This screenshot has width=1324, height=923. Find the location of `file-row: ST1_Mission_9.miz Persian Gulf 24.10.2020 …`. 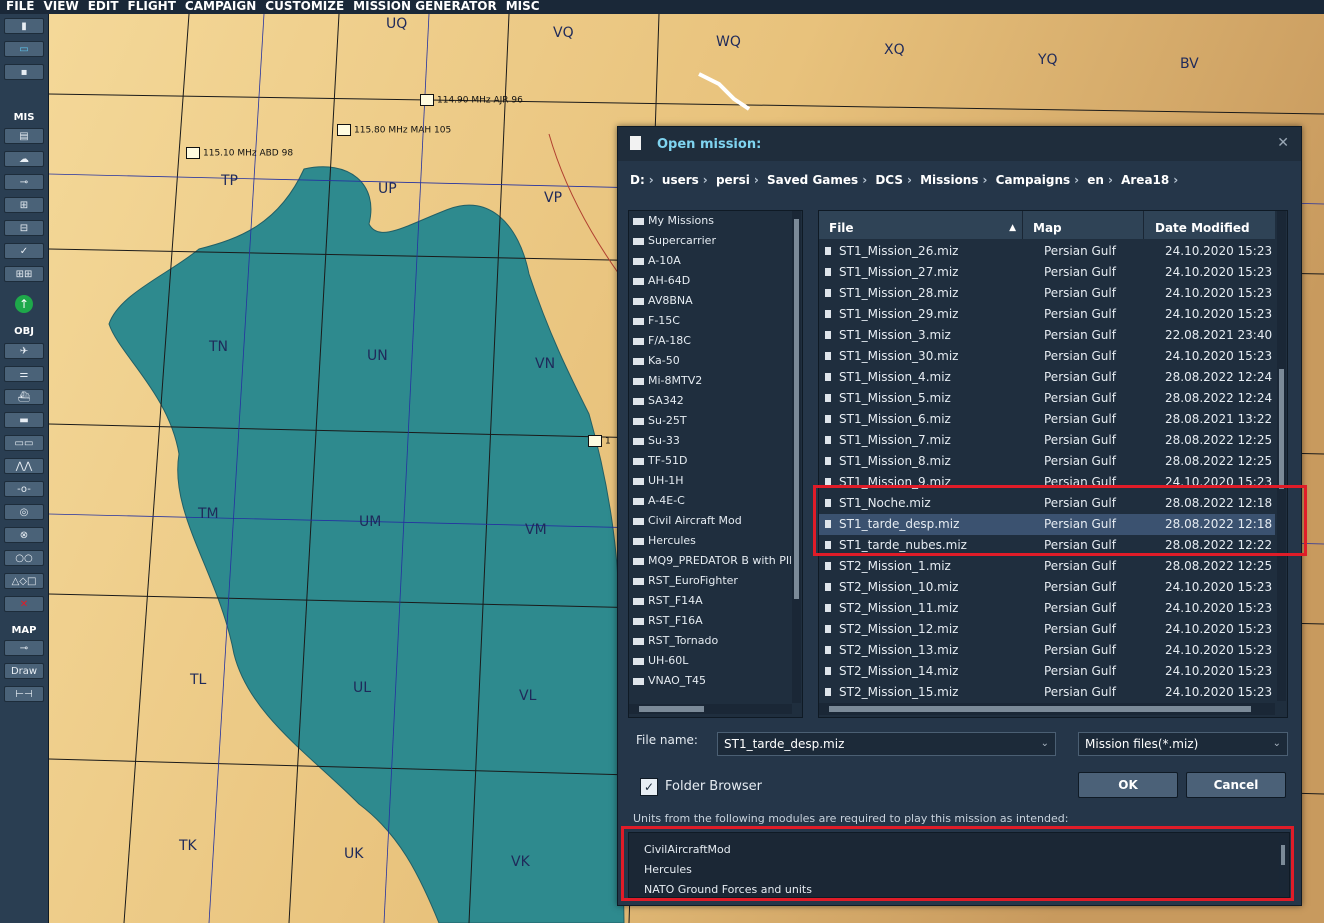

file-row: ST1_Mission_9.miz Persian Gulf 24.10.2020 … is located at coordinates (1047, 482).